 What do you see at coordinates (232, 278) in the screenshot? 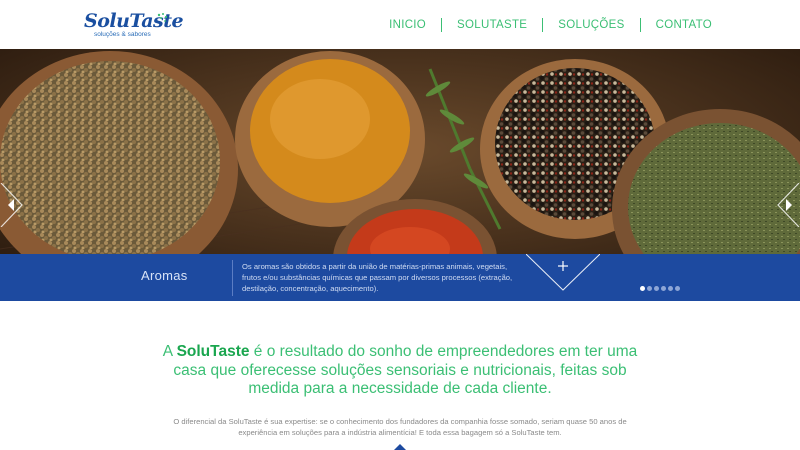
I see `caption-divider` at bounding box center [232, 278].